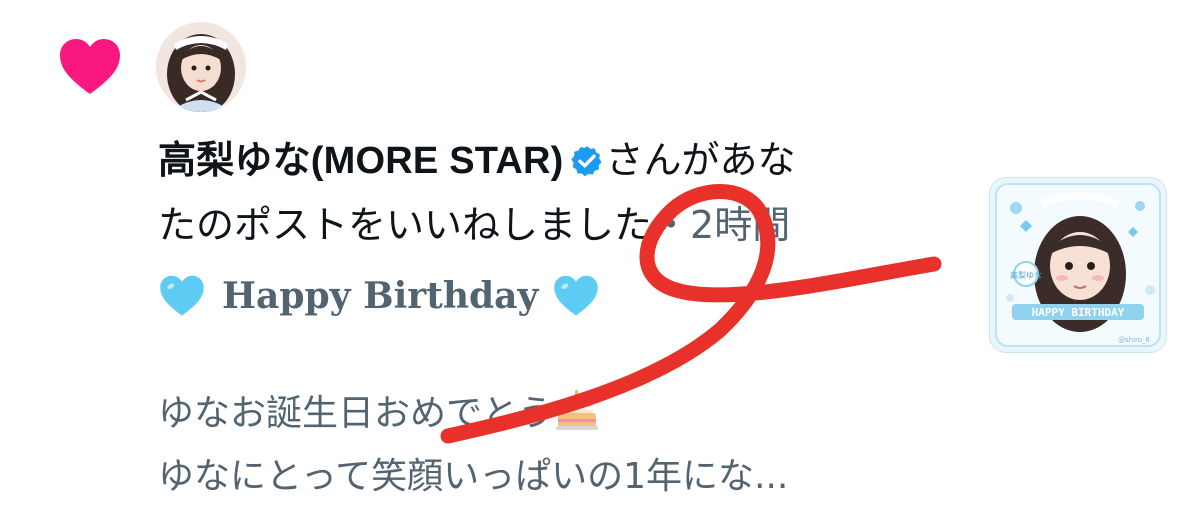  I want to click on action-text-part1: さんがあな, so click(700, 160).